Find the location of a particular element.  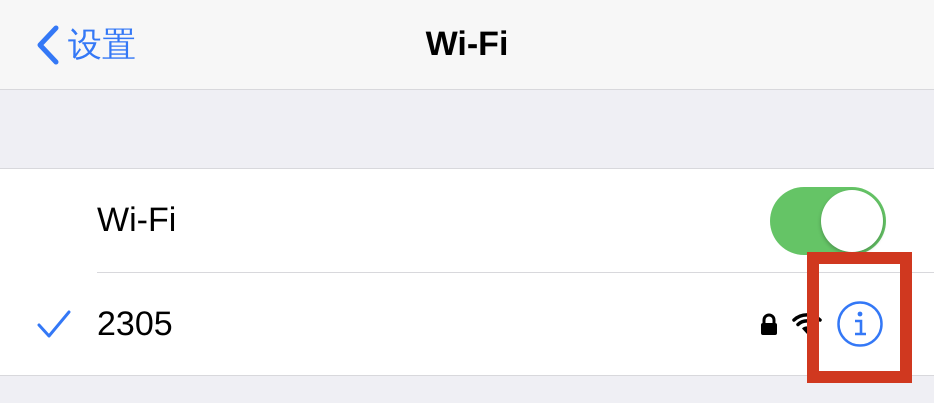

back-button: 设置 is located at coordinates (68, 45).